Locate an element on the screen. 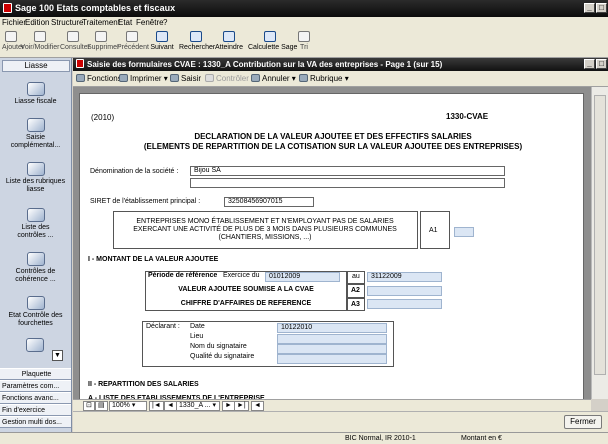 This screenshot has height=444, width=608. menu-fenetre: Fenêtre is located at coordinates (150, 22).